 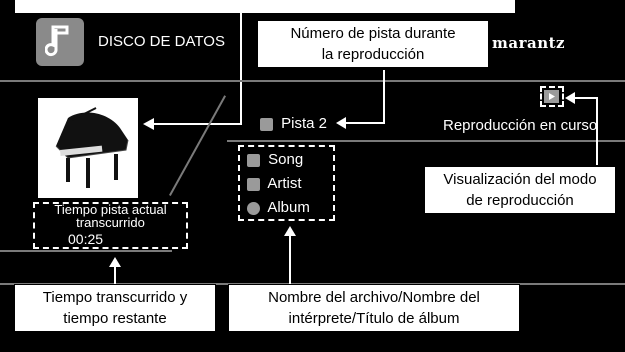 I want to click on time-callout: Tiempo transcurrido y tiempo restante, so click(x=115, y=308).